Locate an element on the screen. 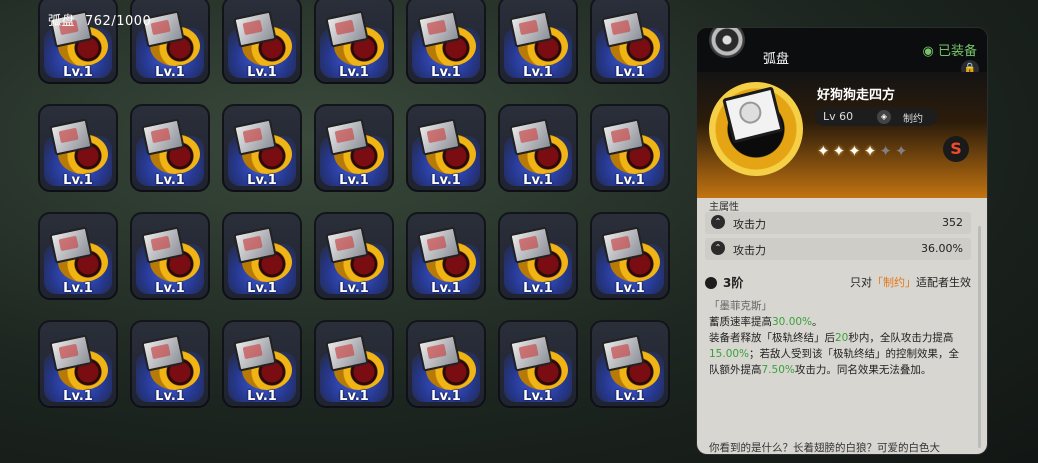 The height and width of the screenshot is (463, 1038). eye-icon is located at coordinates (711, 283).